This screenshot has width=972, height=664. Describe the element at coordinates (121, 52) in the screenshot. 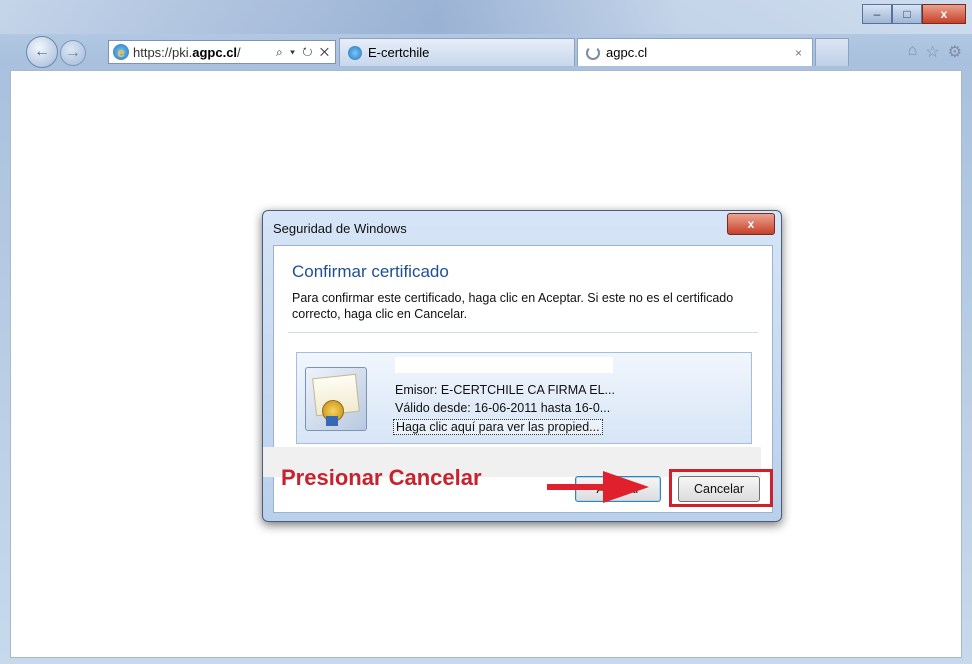

I see `ie-icon: e` at that location.